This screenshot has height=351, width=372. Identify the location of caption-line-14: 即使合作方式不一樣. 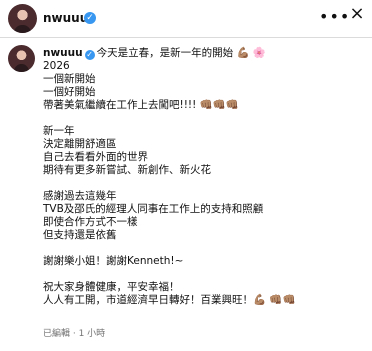
(90, 222).